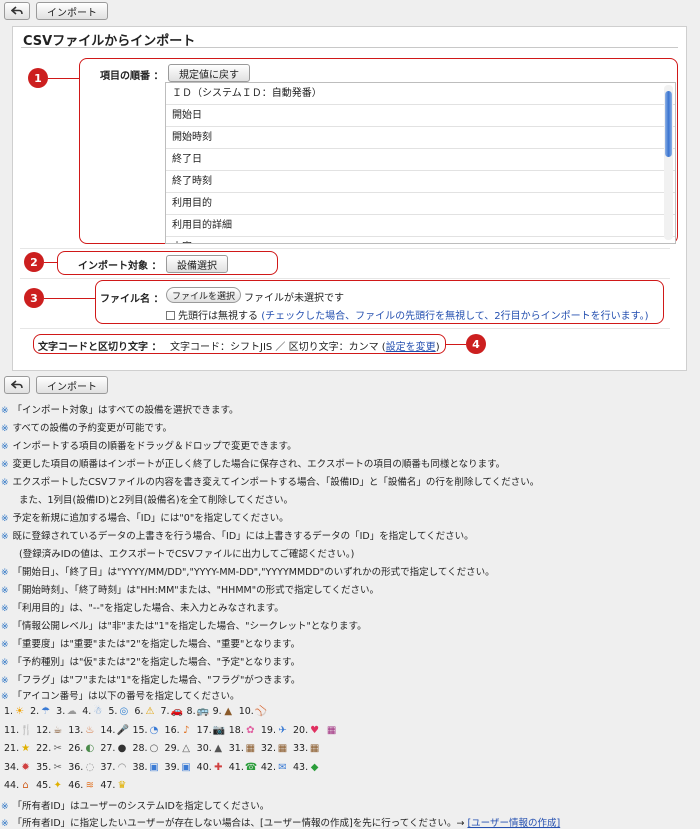 This screenshot has height=829, width=700. What do you see at coordinates (203, 711) in the screenshot?
I see `icon-glyph-icon: 🚌` at bounding box center [203, 711].